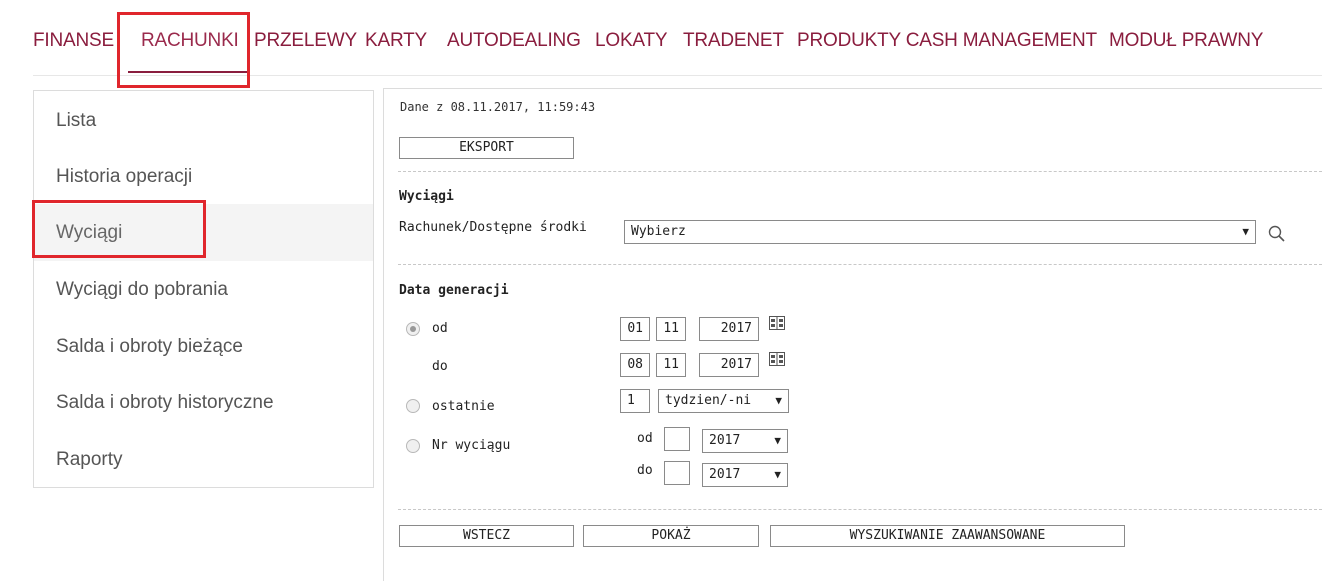 The width and height of the screenshot is (1322, 581). I want to click on nav-karty: KARTY, so click(396, 41).